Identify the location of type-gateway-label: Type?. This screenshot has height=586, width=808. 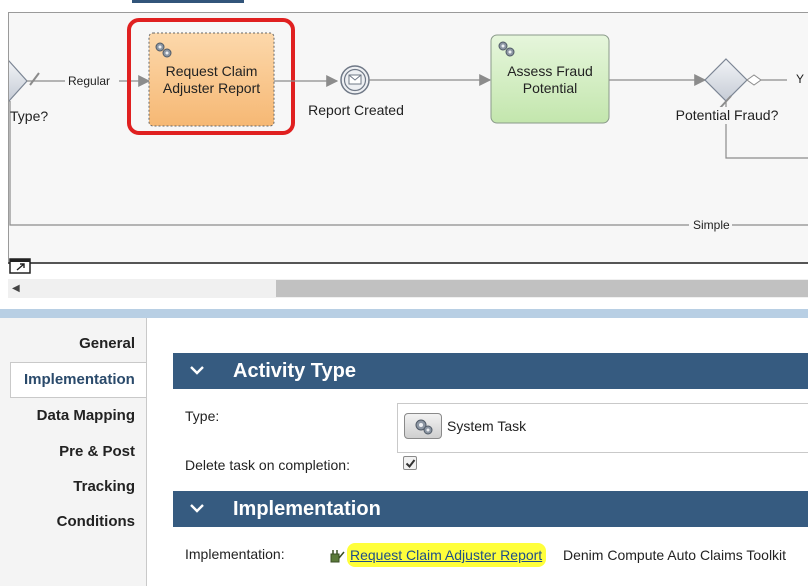
(29, 116).